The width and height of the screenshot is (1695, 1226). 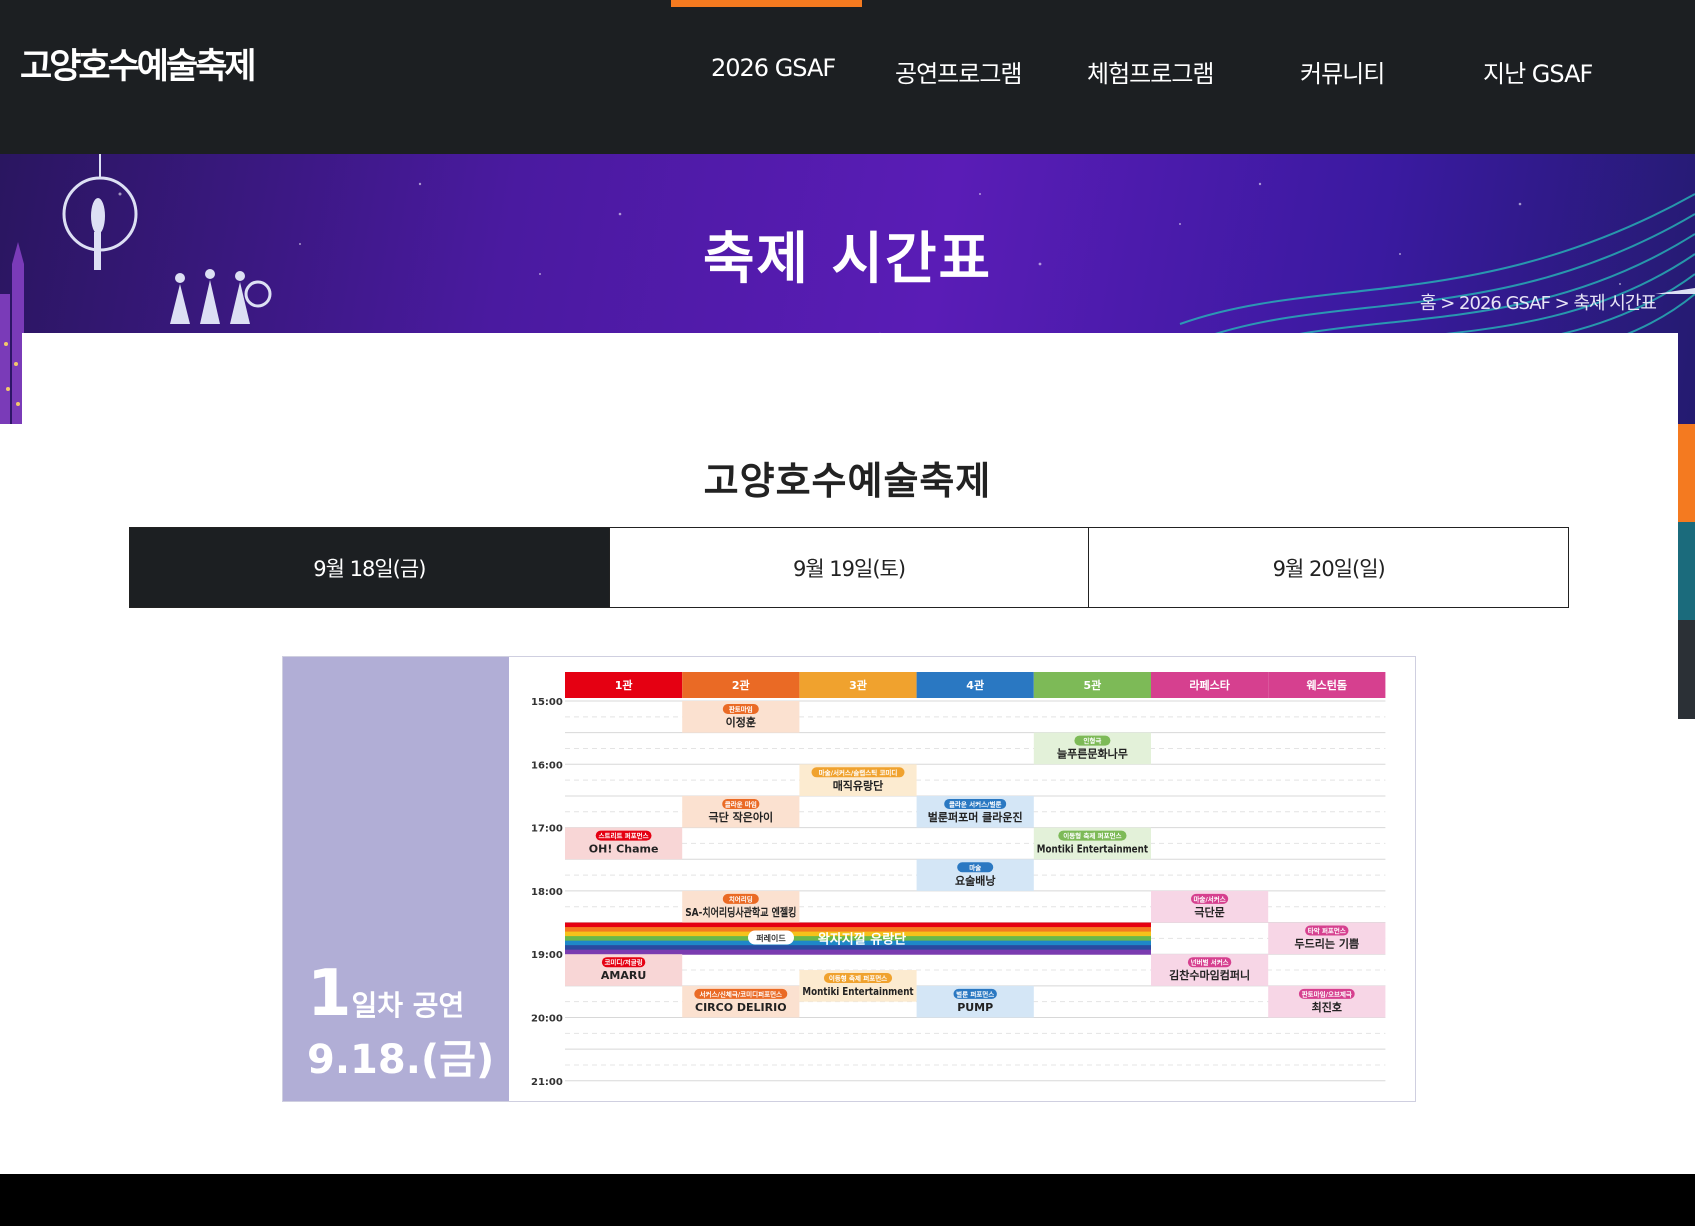 What do you see at coordinates (1342, 71) in the screenshot?
I see `nav-item-community: 커뮤니티` at bounding box center [1342, 71].